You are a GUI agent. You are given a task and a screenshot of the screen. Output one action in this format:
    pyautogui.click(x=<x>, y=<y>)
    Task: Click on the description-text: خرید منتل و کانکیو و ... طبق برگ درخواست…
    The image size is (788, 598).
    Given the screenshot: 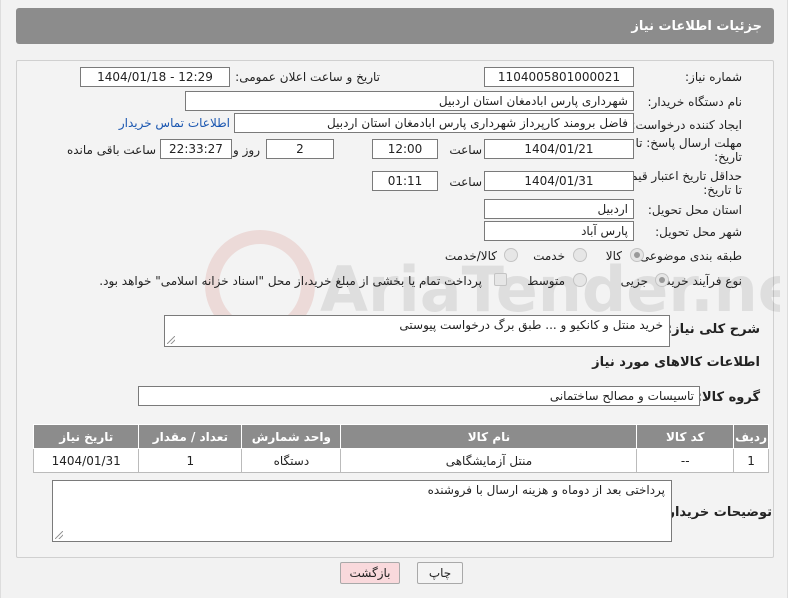 What is the action you would take?
    pyautogui.click(x=531, y=325)
    